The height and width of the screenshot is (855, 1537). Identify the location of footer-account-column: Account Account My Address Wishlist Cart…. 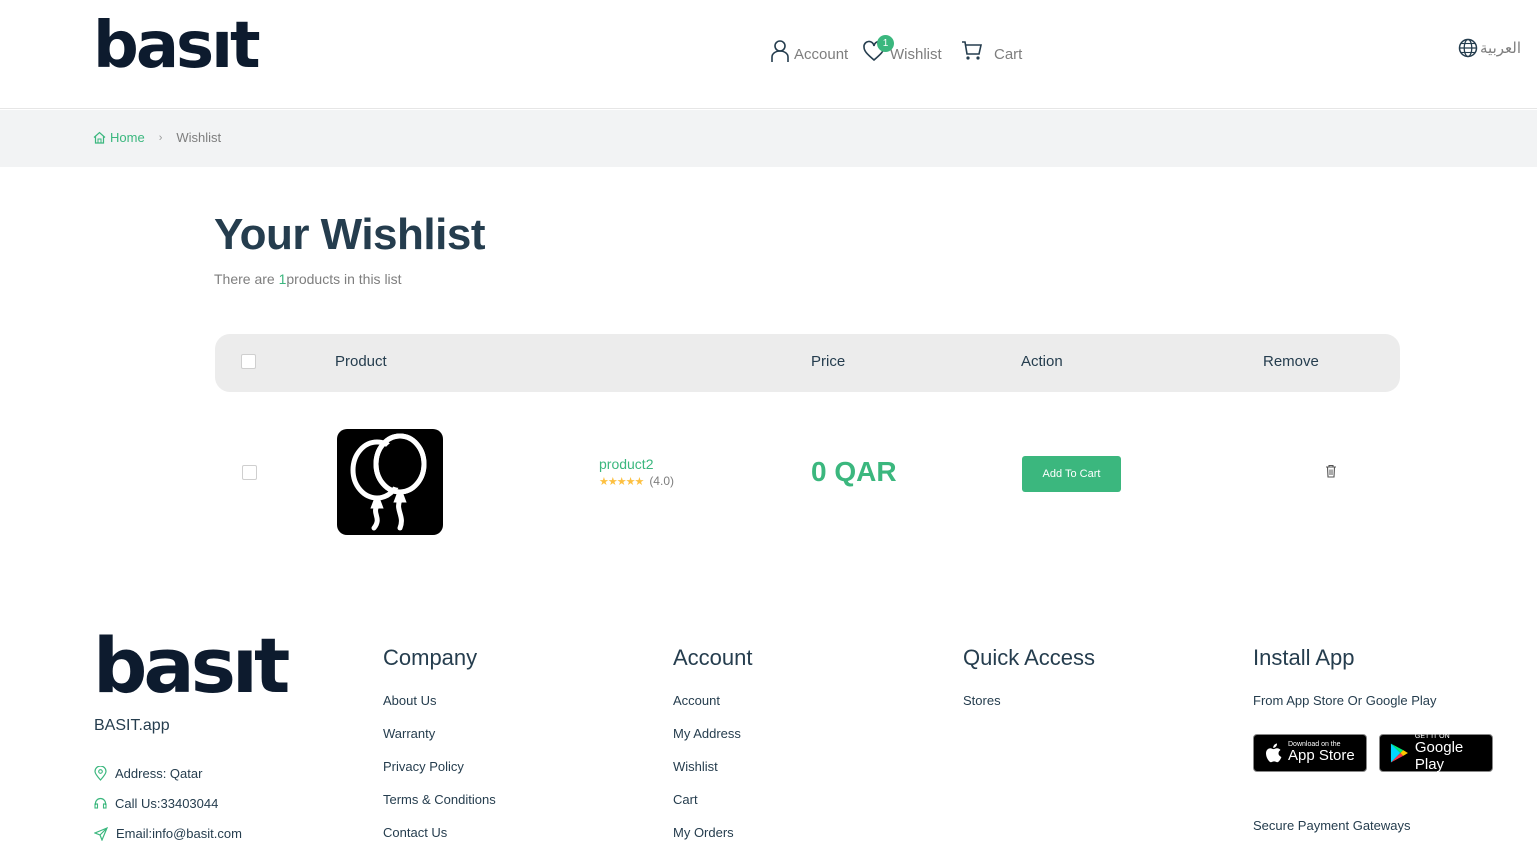
(713, 750).